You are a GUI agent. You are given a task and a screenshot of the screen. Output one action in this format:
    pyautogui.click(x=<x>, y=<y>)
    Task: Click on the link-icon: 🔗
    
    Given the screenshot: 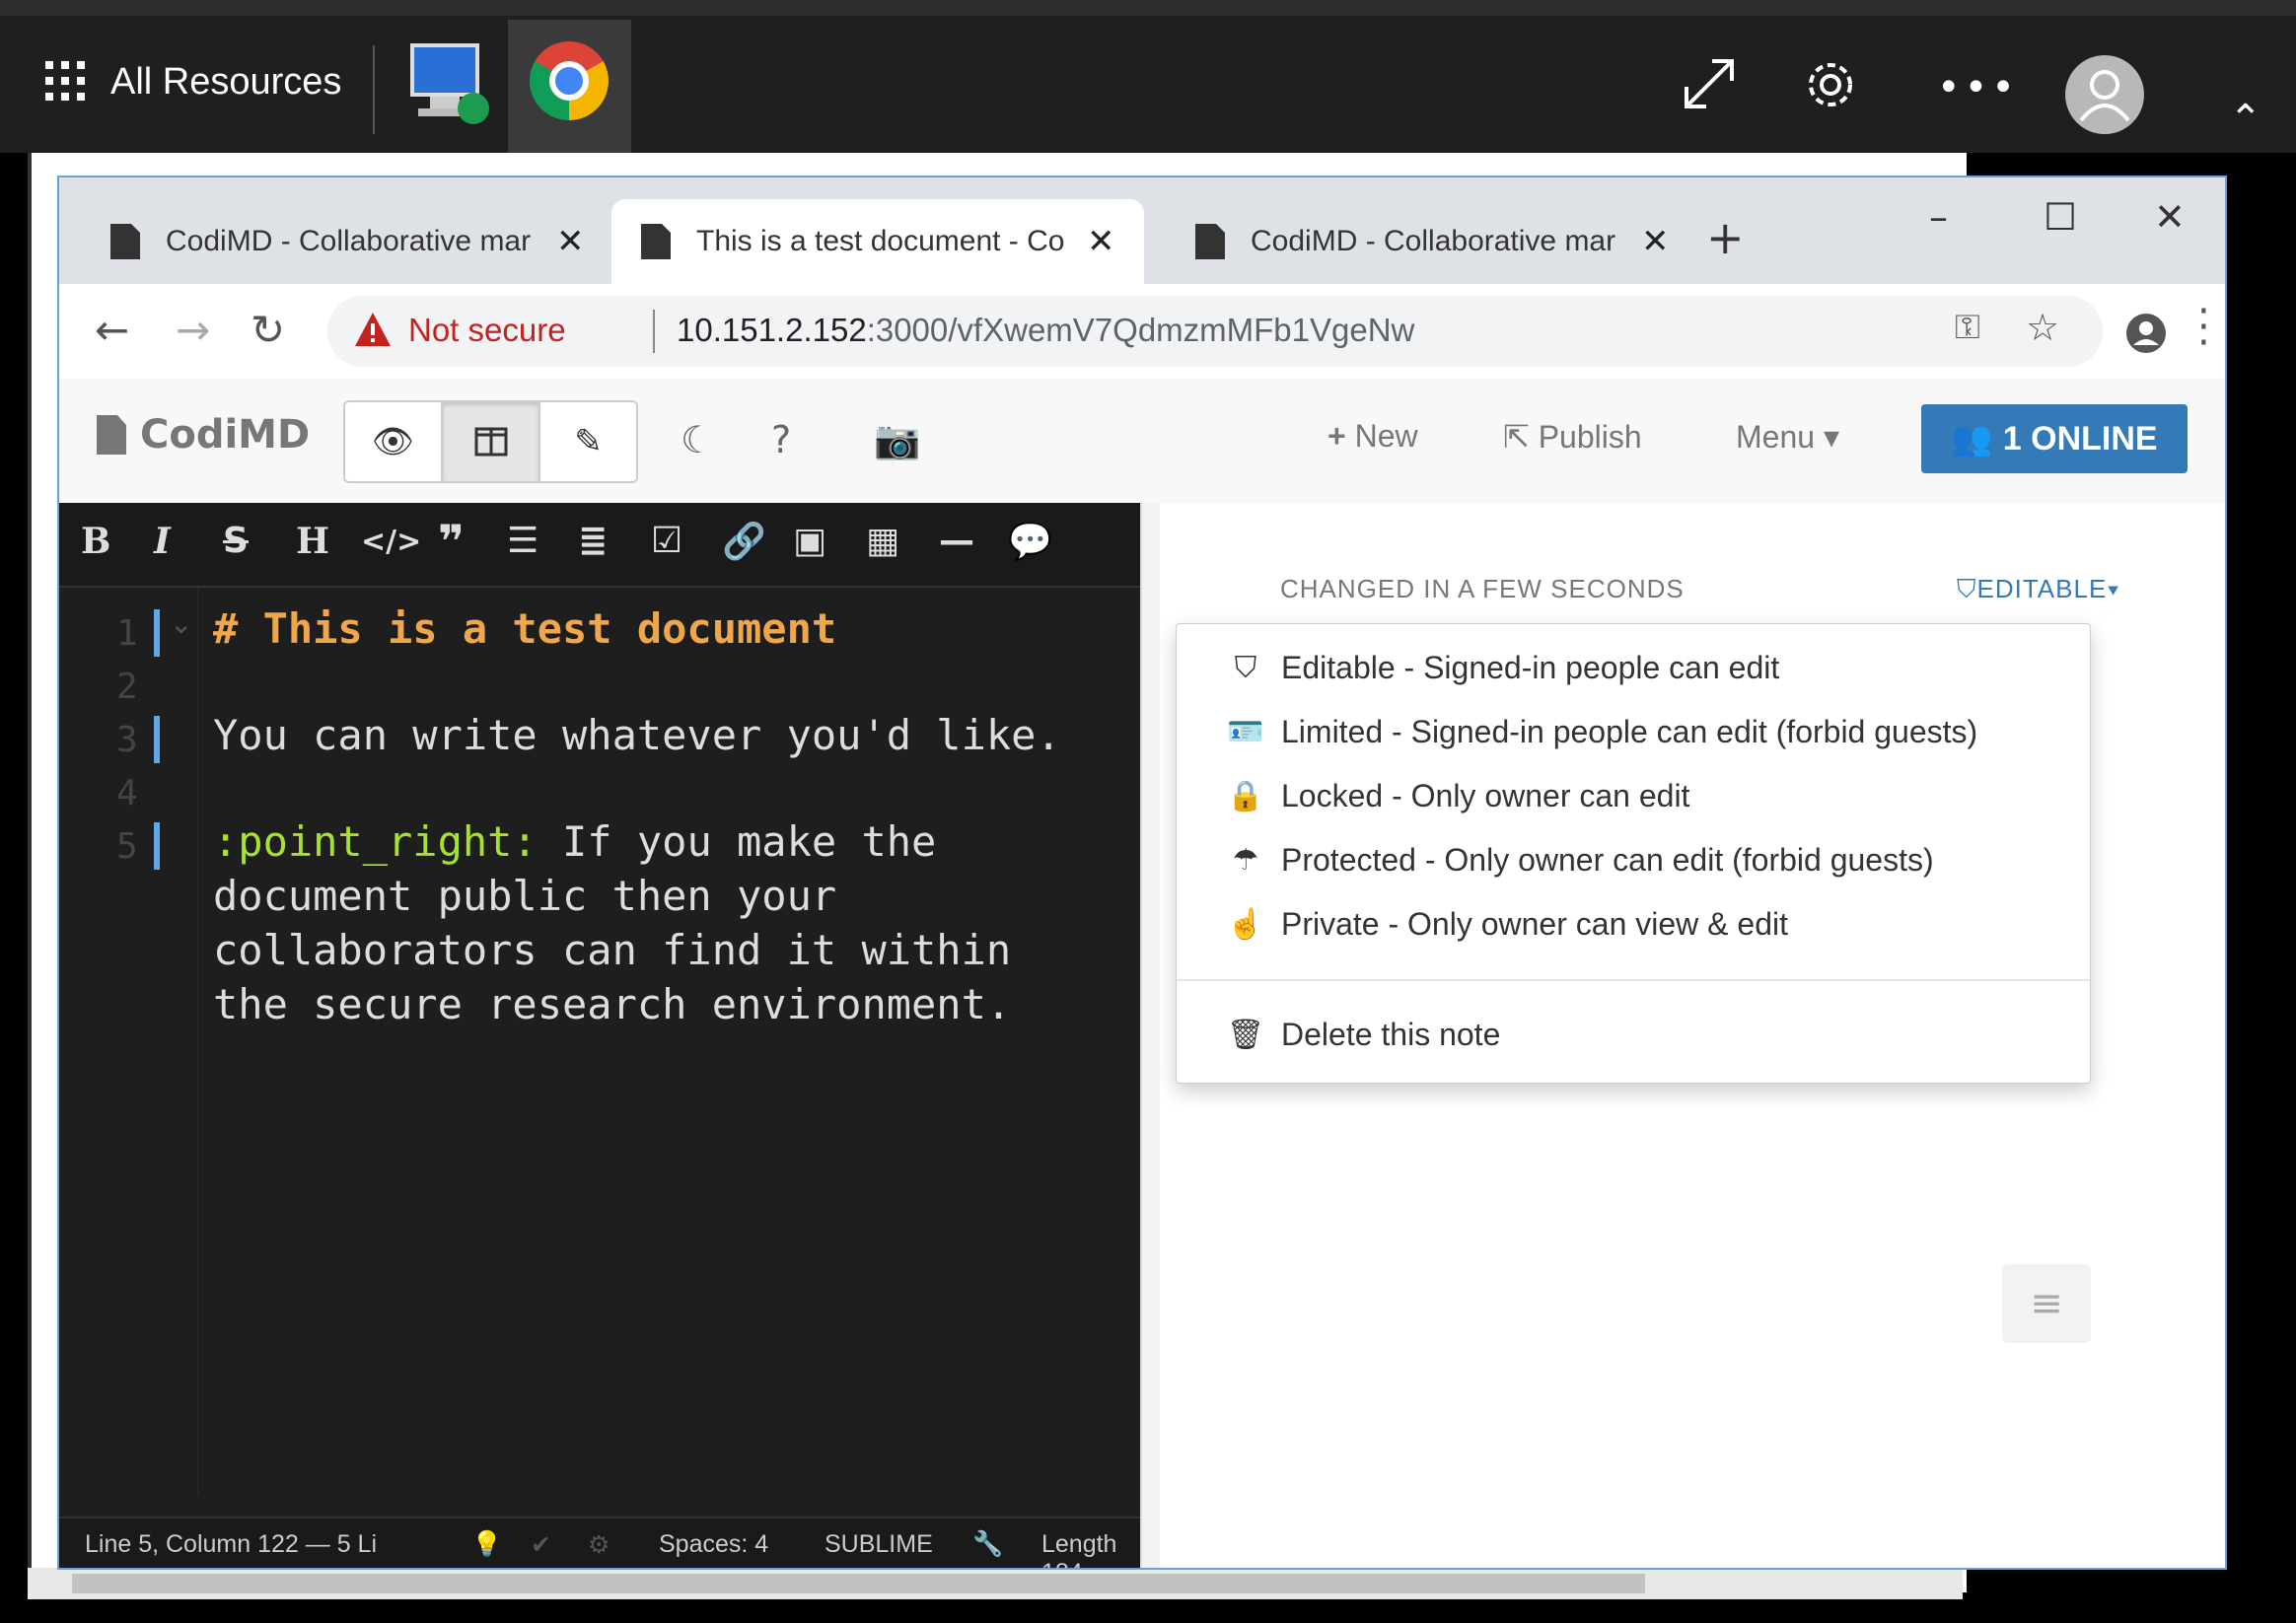 What is the action you would take?
    pyautogui.click(x=744, y=542)
    